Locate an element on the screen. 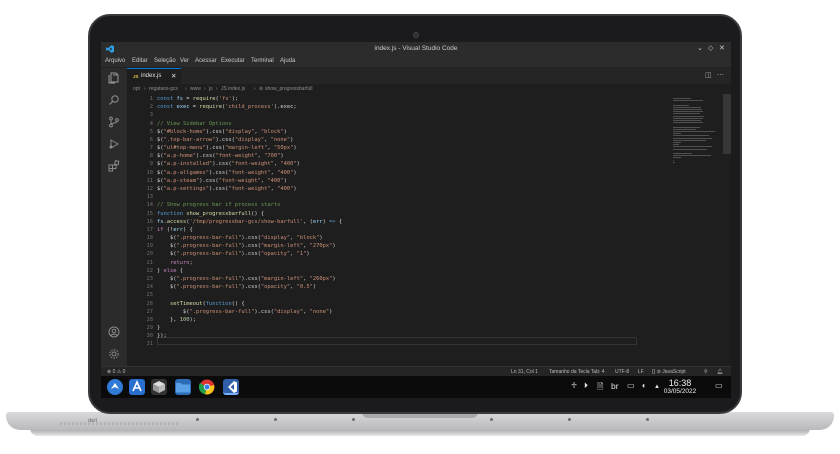 The image size is (840, 454). breadcrumb-item: JS index.js is located at coordinates (233, 89).